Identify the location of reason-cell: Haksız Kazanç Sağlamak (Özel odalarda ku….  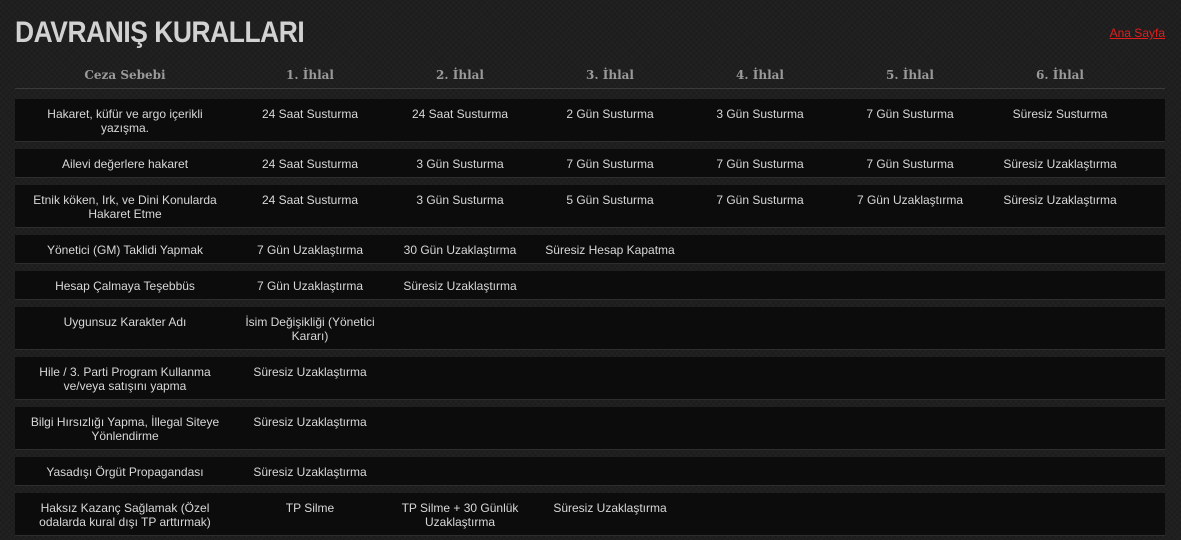
(125, 515).